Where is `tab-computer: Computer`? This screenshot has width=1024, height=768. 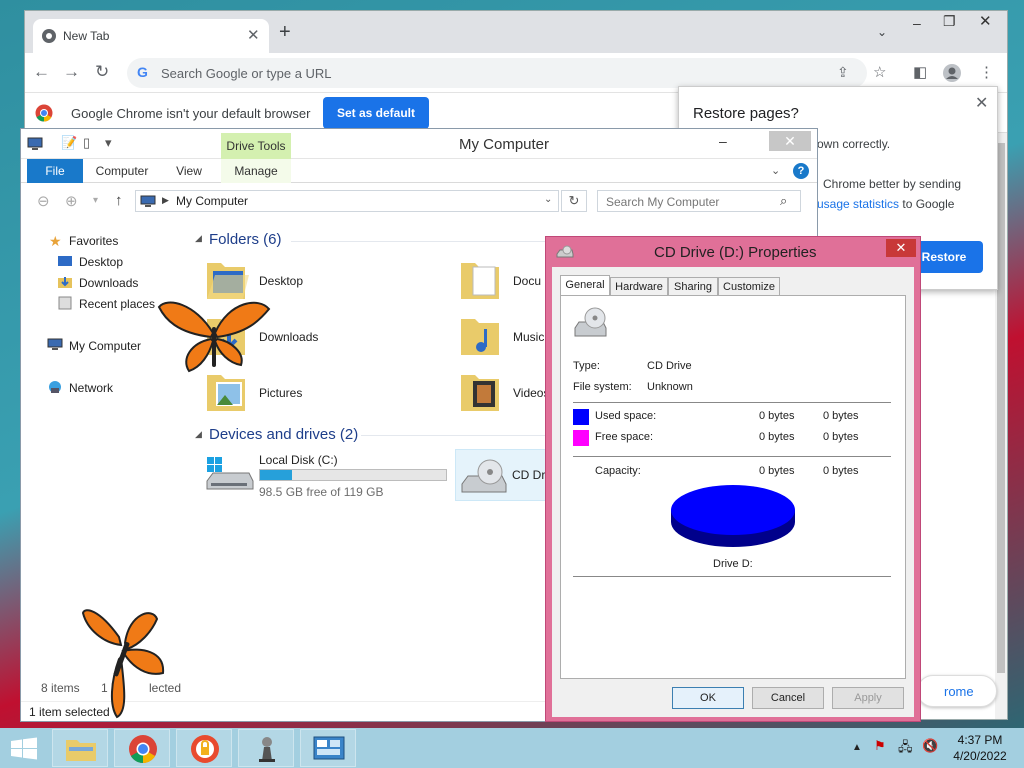 tab-computer: Computer is located at coordinates (122, 171).